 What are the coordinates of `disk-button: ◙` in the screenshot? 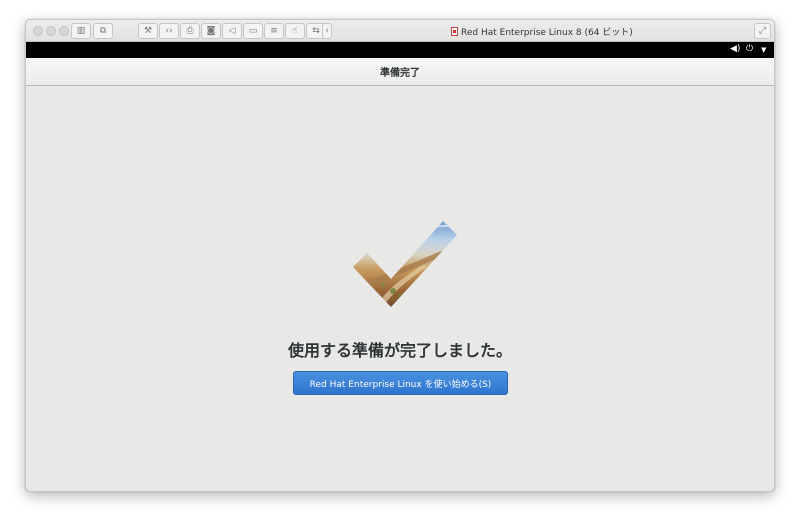 It's located at (211, 31).